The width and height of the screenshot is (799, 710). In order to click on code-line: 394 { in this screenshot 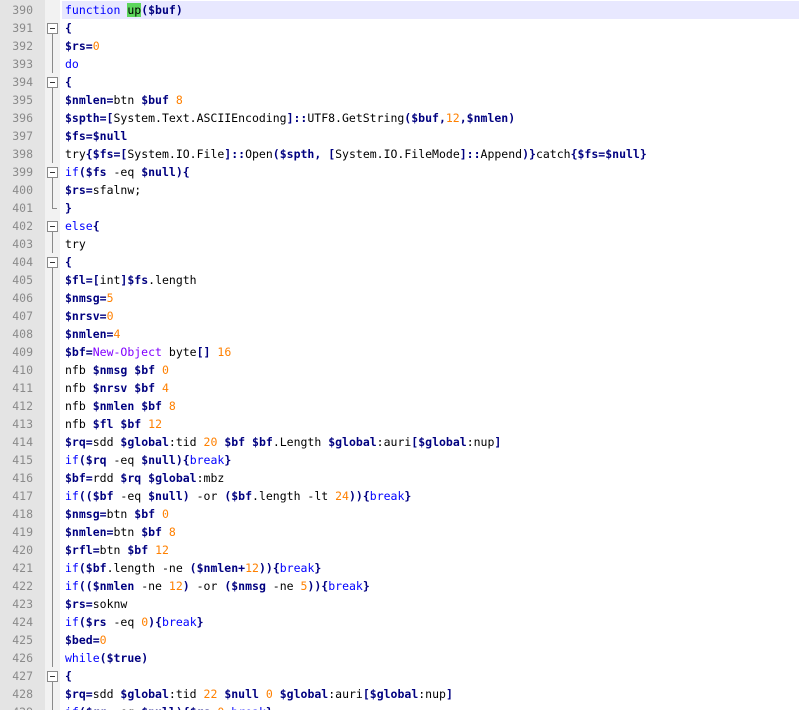, I will do `click(399, 82)`.